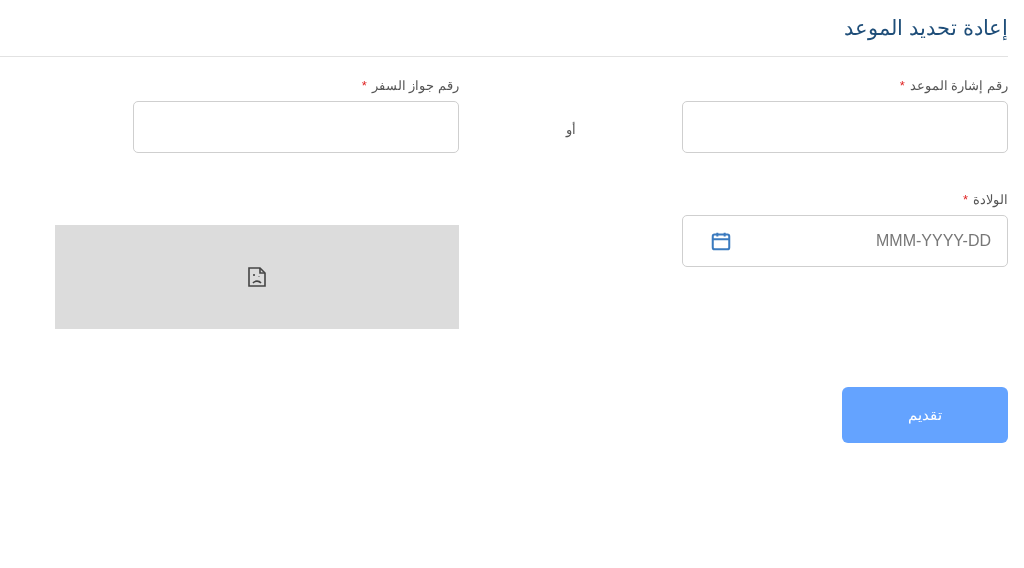  What do you see at coordinates (570, 130) in the screenshot?
I see `or-separator: أو` at bounding box center [570, 130].